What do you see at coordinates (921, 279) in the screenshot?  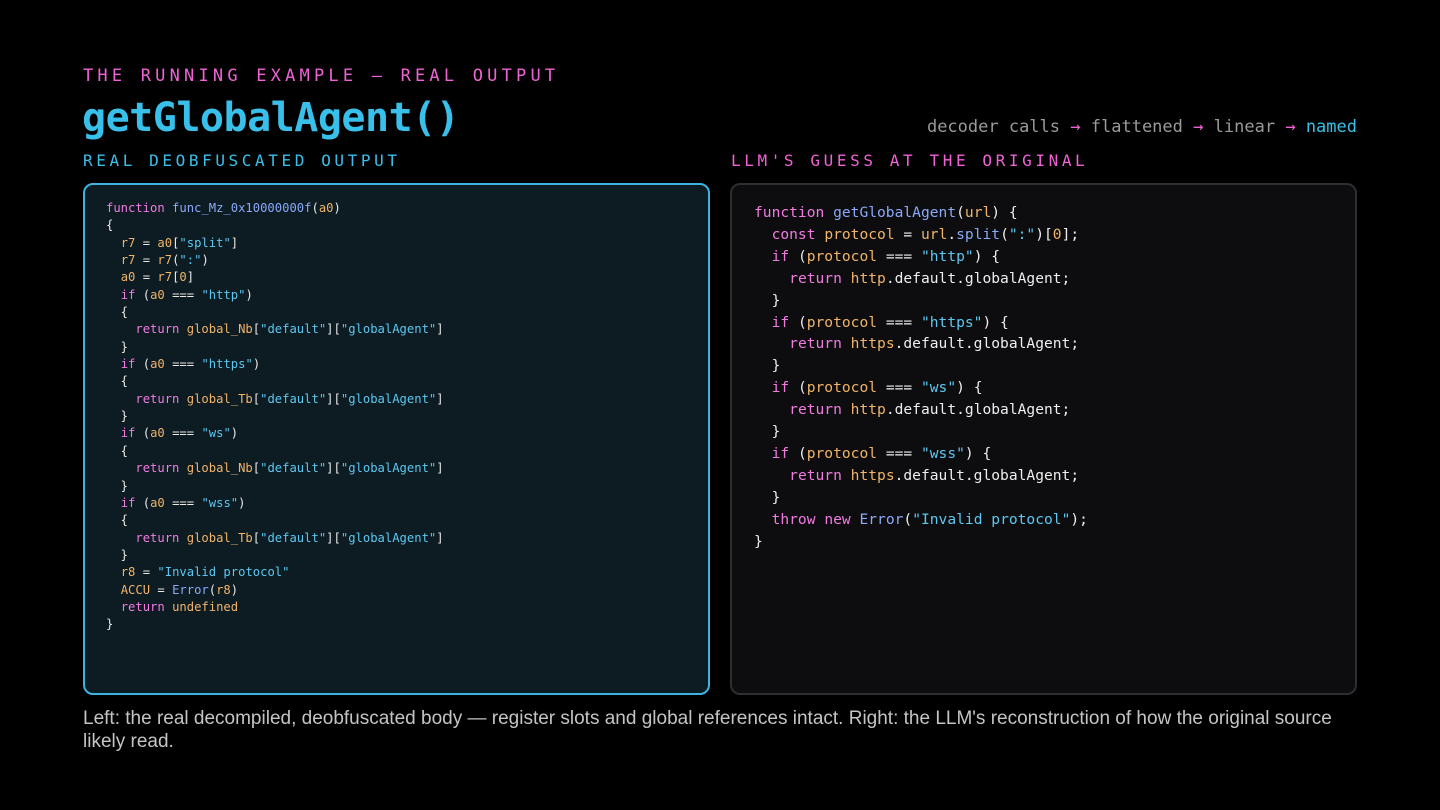 I see `code-line: return http.default.globalAgent;` at bounding box center [921, 279].